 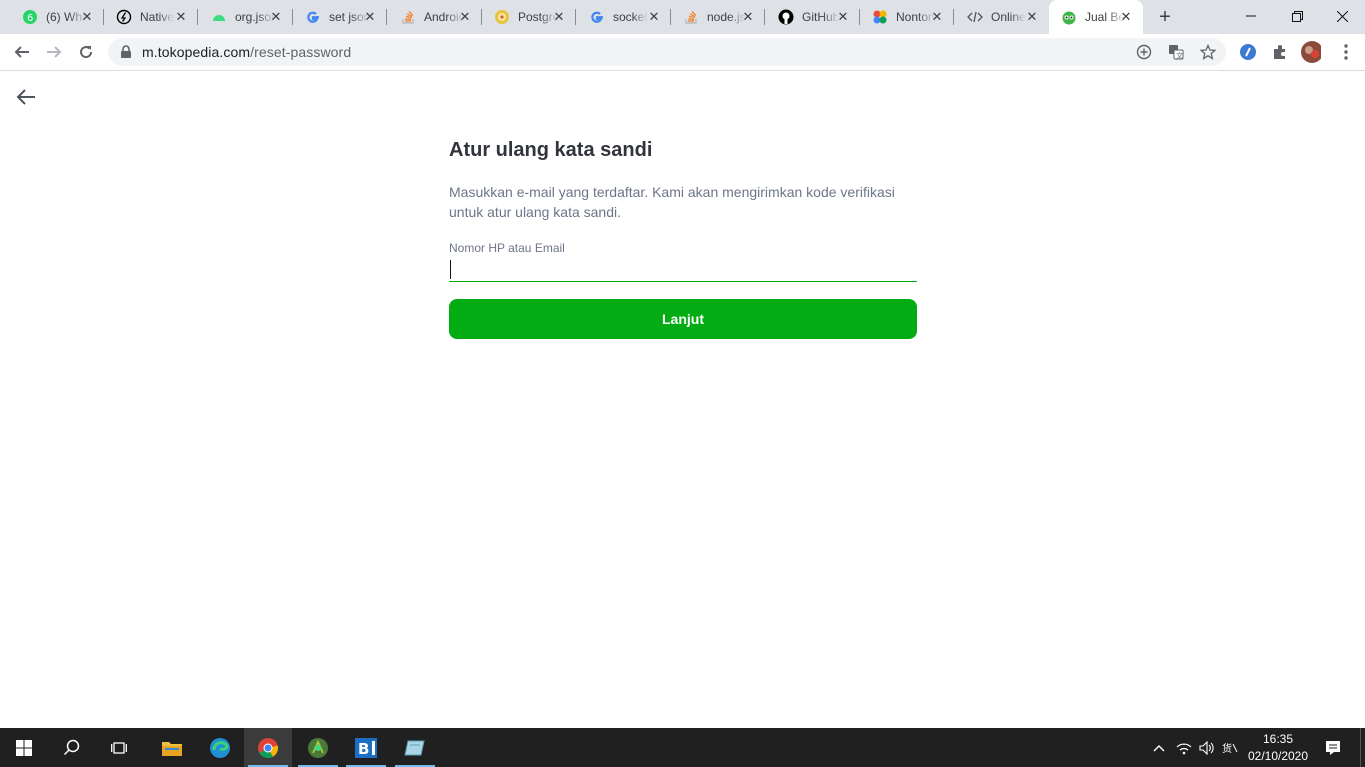 I want to click on browser-tab: Jual Beli✕, so click(x=1096, y=17).